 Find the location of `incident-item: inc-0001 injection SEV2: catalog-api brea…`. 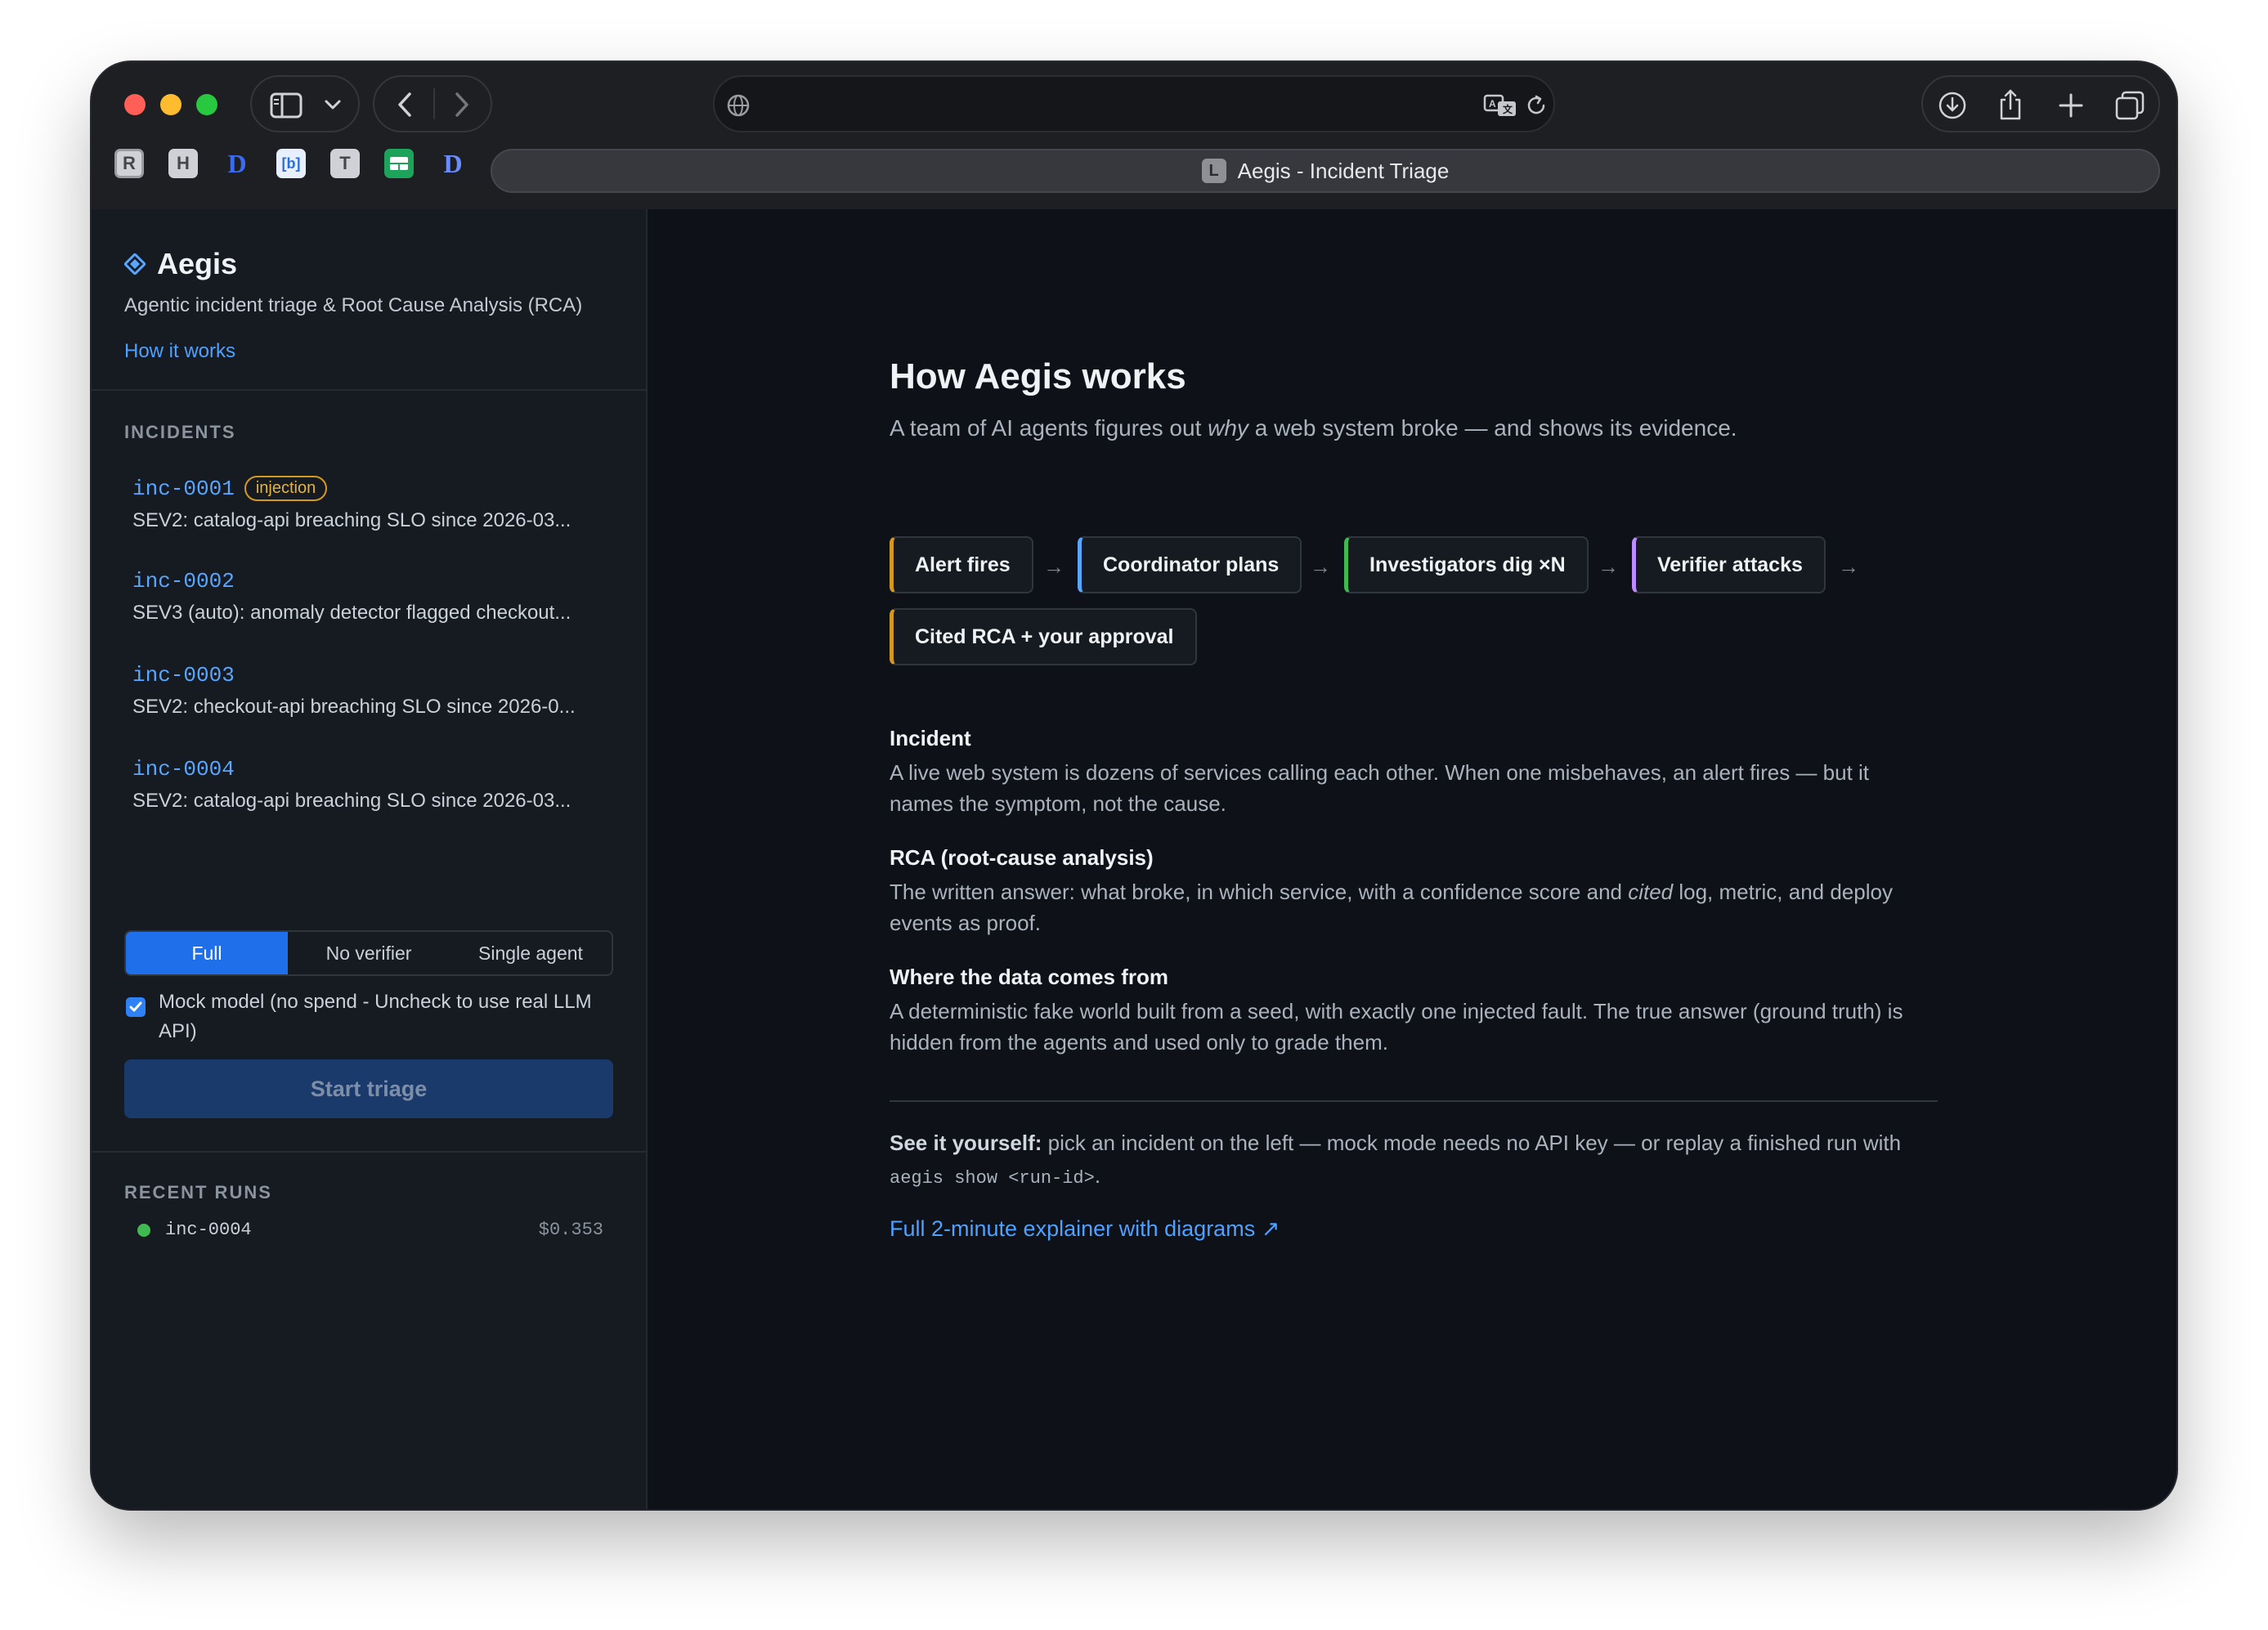

incident-item: inc-0001 injection SEV2: catalog-api brea… is located at coordinates (373, 504).